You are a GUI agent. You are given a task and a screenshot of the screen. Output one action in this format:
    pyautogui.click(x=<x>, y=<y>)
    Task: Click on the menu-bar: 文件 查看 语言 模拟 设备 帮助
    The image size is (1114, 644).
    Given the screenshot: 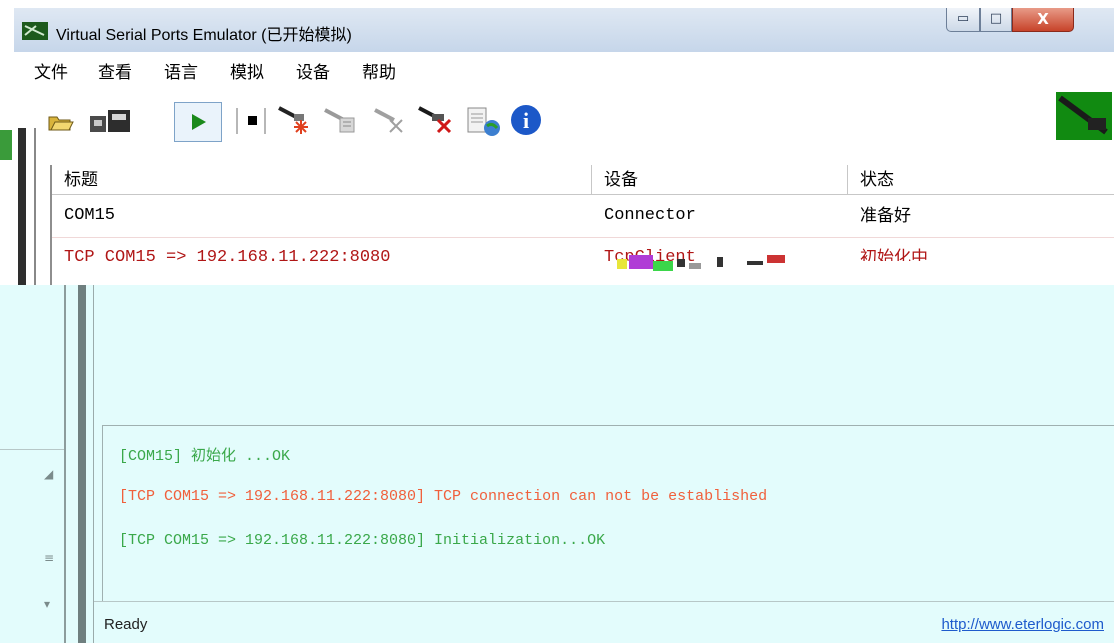 What is the action you would take?
    pyautogui.click(x=564, y=71)
    